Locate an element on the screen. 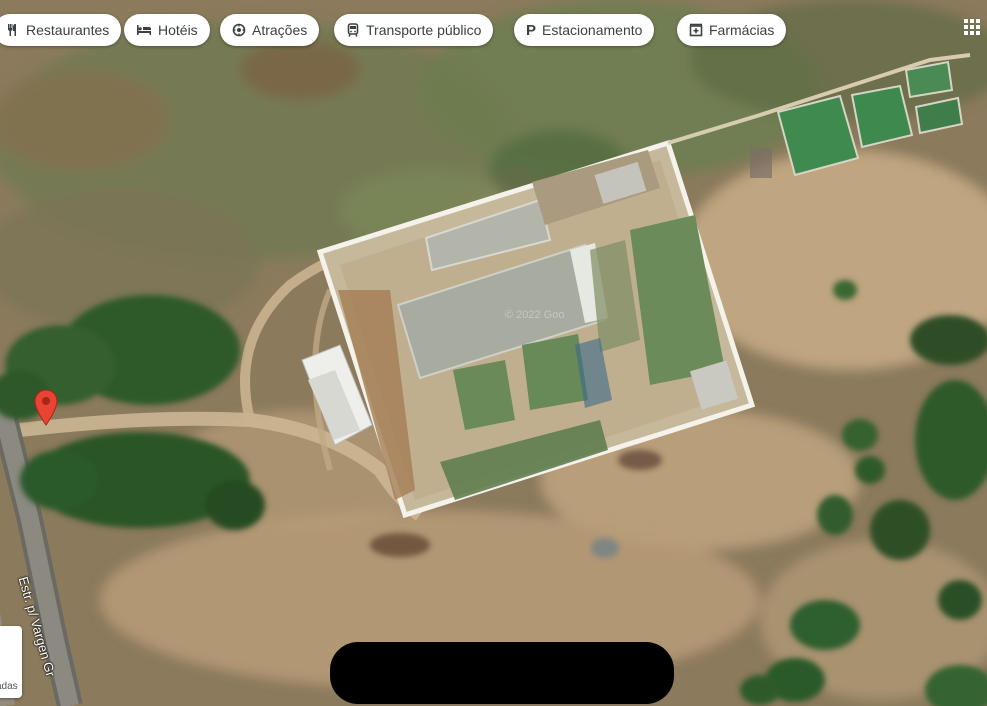  chip-label: Farmácias is located at coordinates (742, 30).